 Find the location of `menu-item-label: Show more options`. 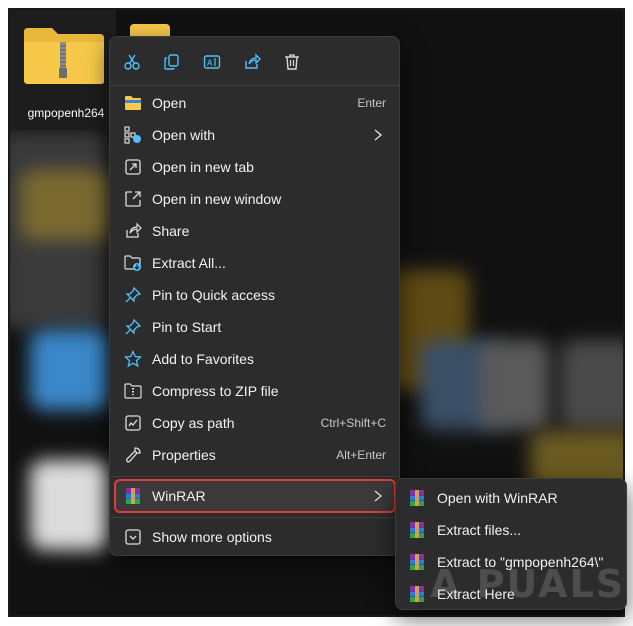

menu-item-label: Show more options is located at coordinates (212, 537).